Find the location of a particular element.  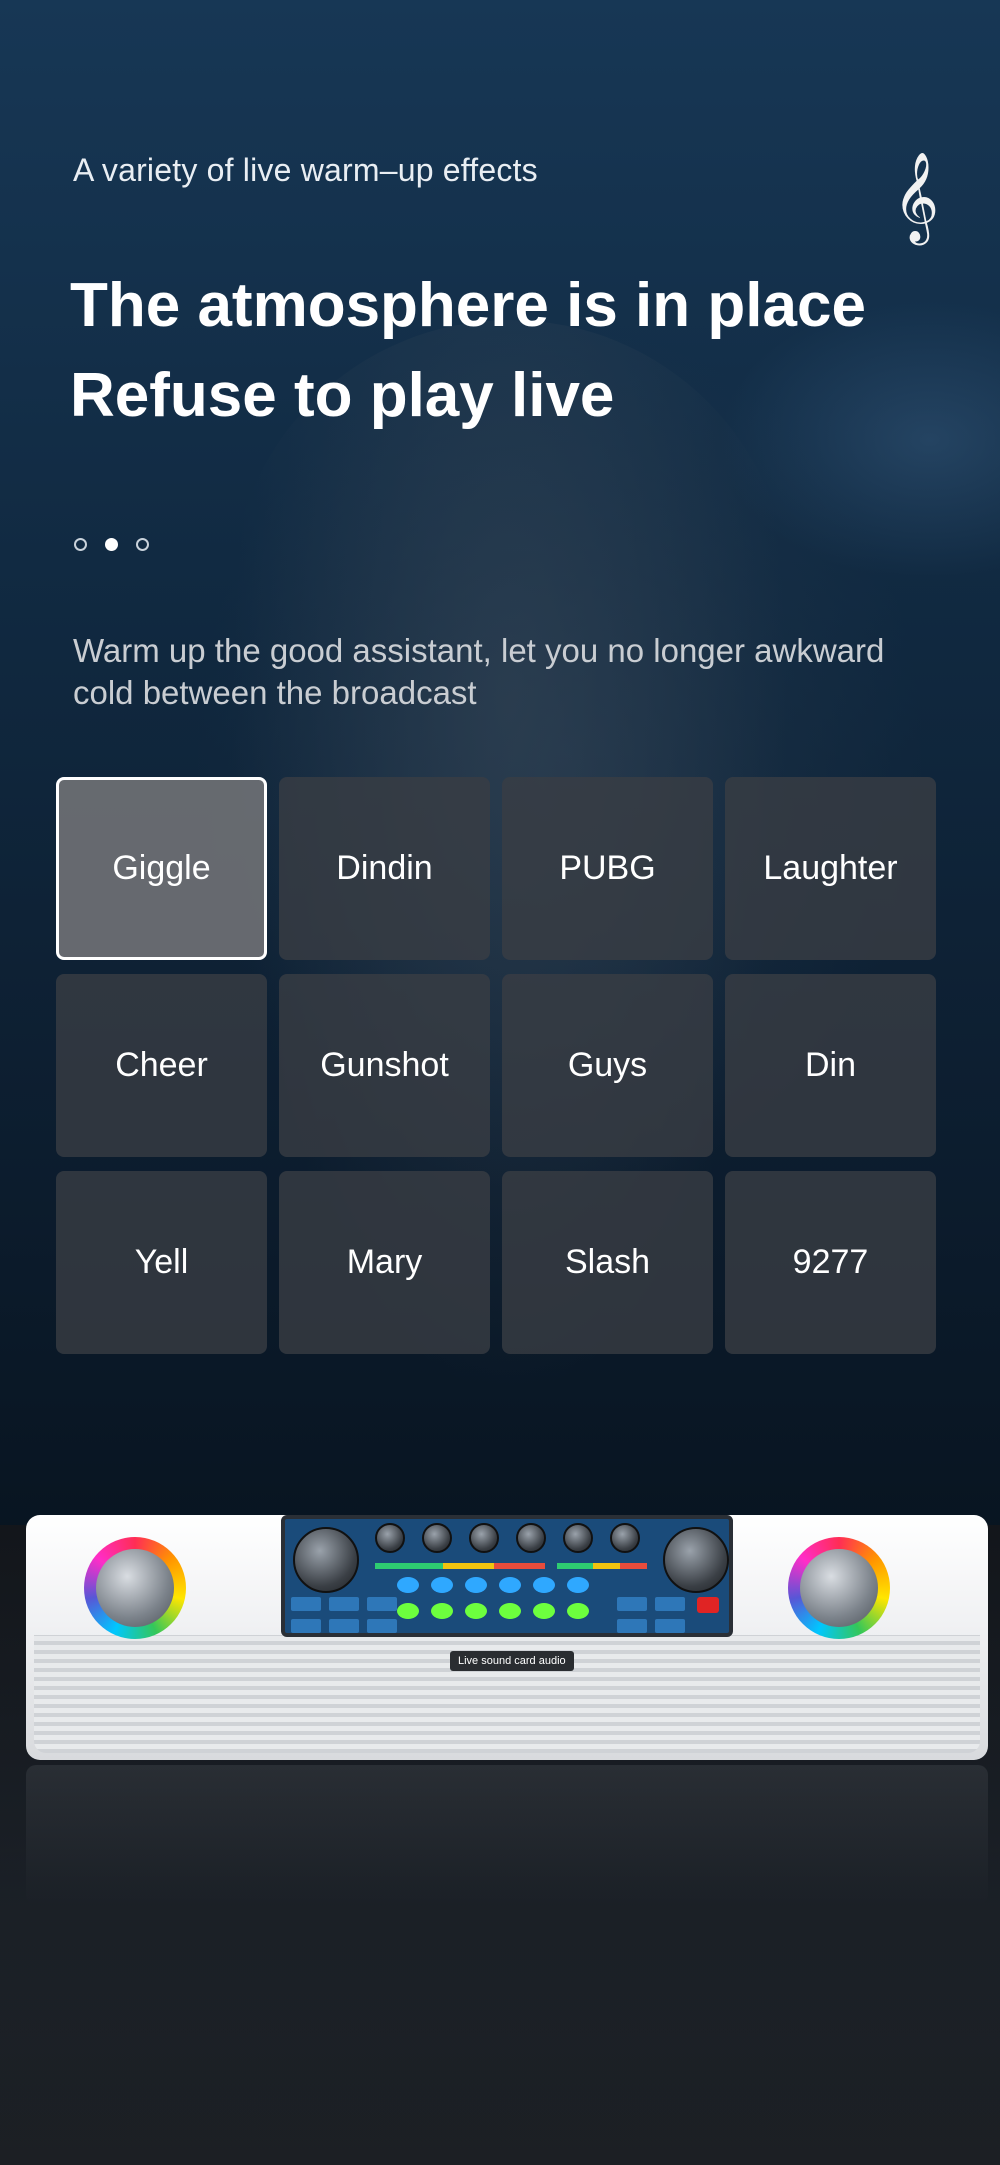

right-function-buttons is located at coordinates (651, 1615).